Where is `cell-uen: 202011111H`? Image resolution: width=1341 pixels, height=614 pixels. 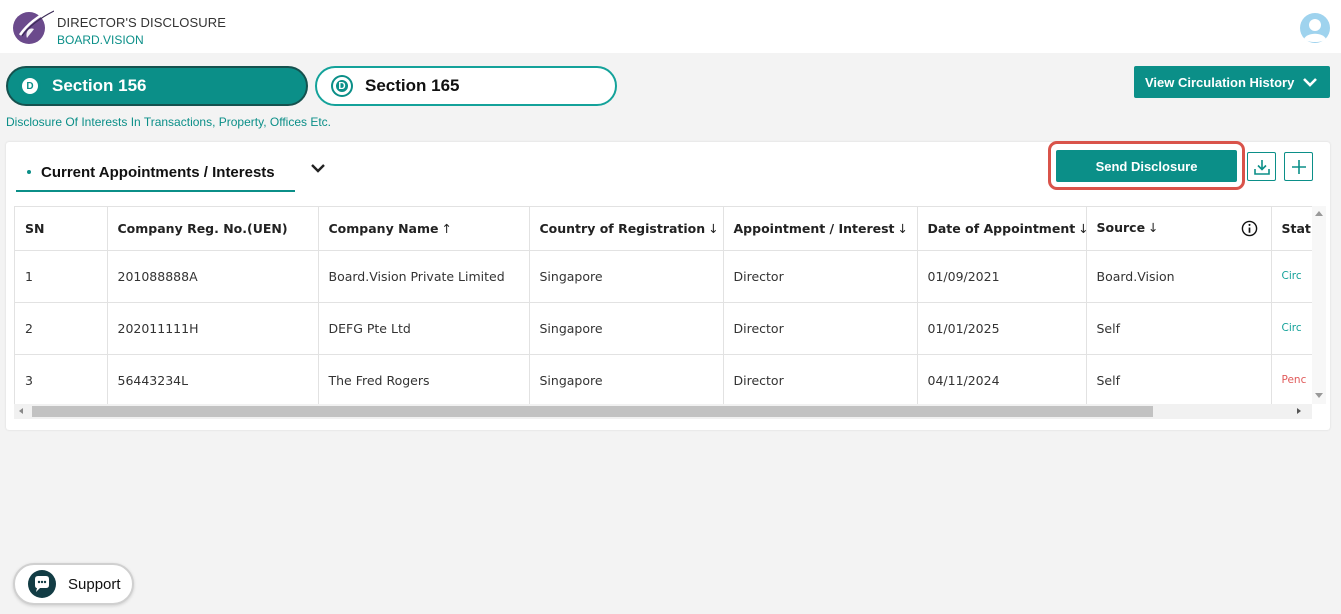 cell-uen: 202011111H is located at coordinates (213, 328).